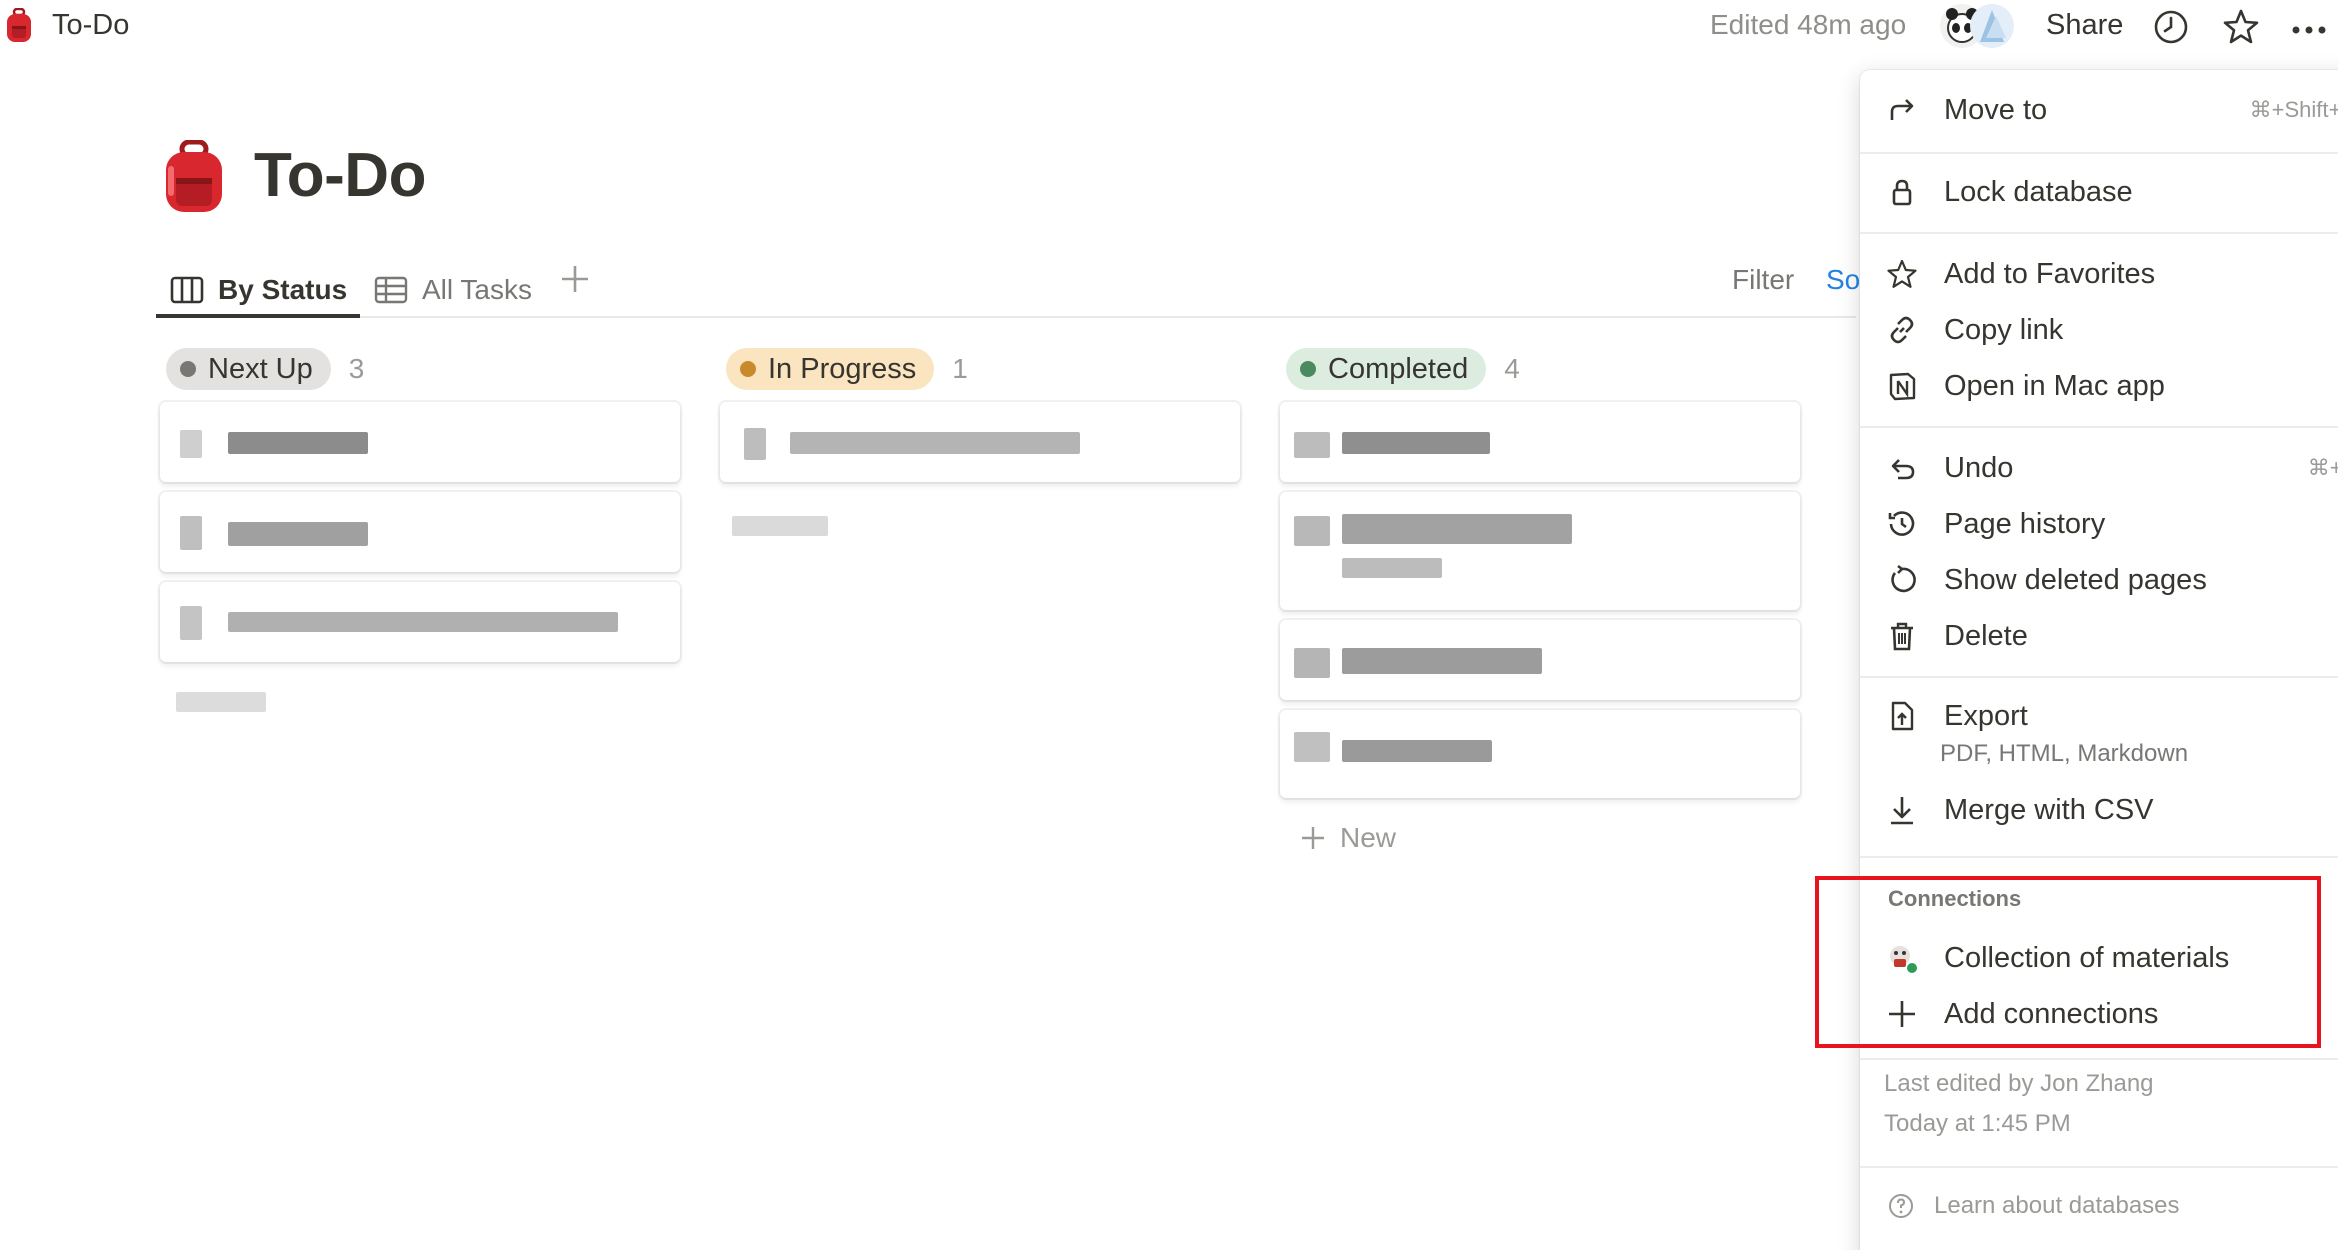 This screenshot has height=1250, width=2338. Describe the element at coordinates (2293, 109) in the screenshot. I see `shortcut-hint: ⌘+Shift+P` at that location.